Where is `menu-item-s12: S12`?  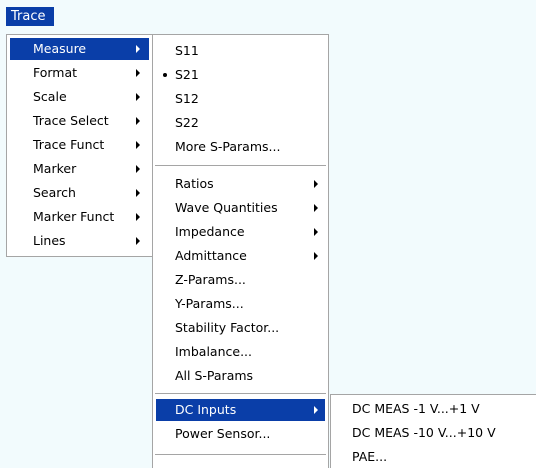 menu-item-s12: S12 is located at coordinates (240, 99).